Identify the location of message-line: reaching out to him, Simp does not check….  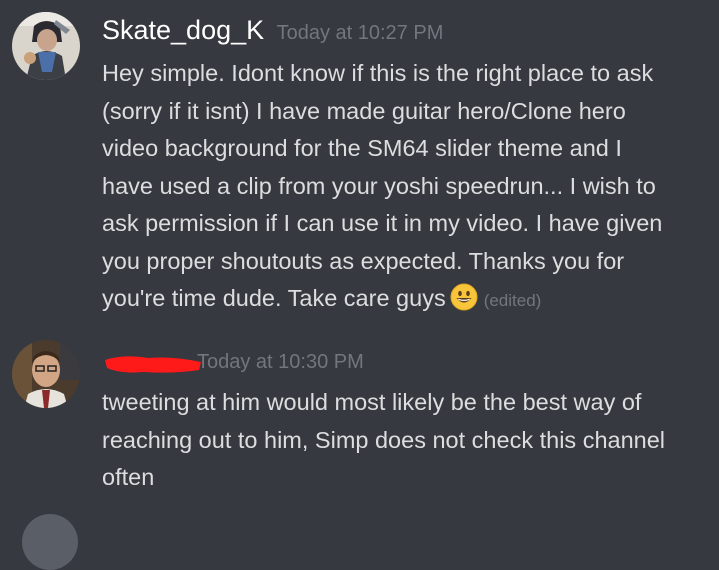
(384, 439).